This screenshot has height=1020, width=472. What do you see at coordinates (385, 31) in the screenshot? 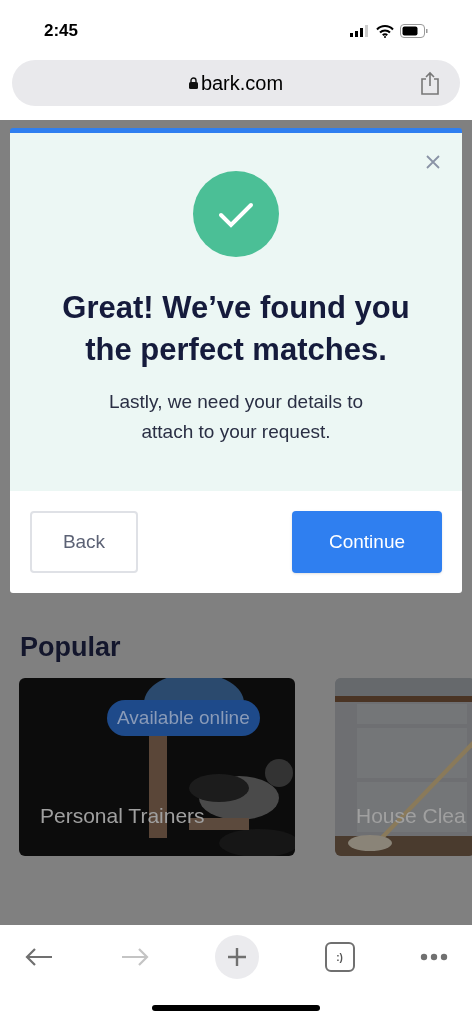
I see `wifi-icon` at bounding box center [385, 31].